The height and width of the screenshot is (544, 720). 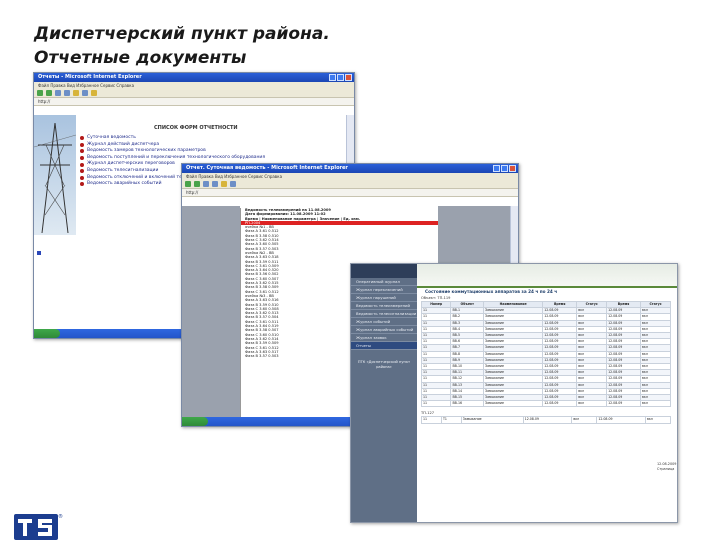 I want to click on sidebar-item: Оперативный журнал, so click(x=384, y=282).